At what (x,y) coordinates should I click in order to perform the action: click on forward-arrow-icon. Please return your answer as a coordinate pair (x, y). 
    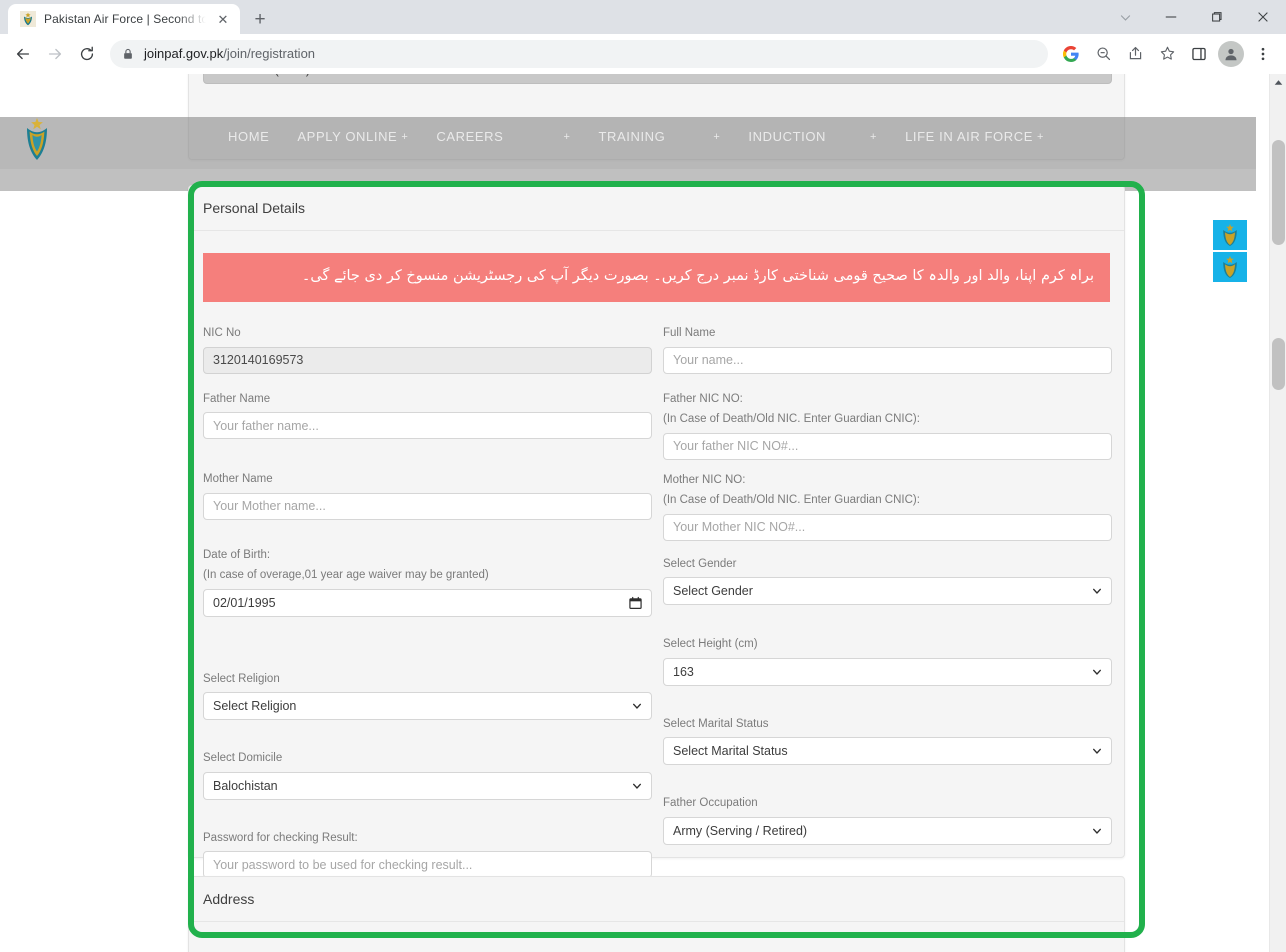
    Looking at the image, I should click on (55, 54).